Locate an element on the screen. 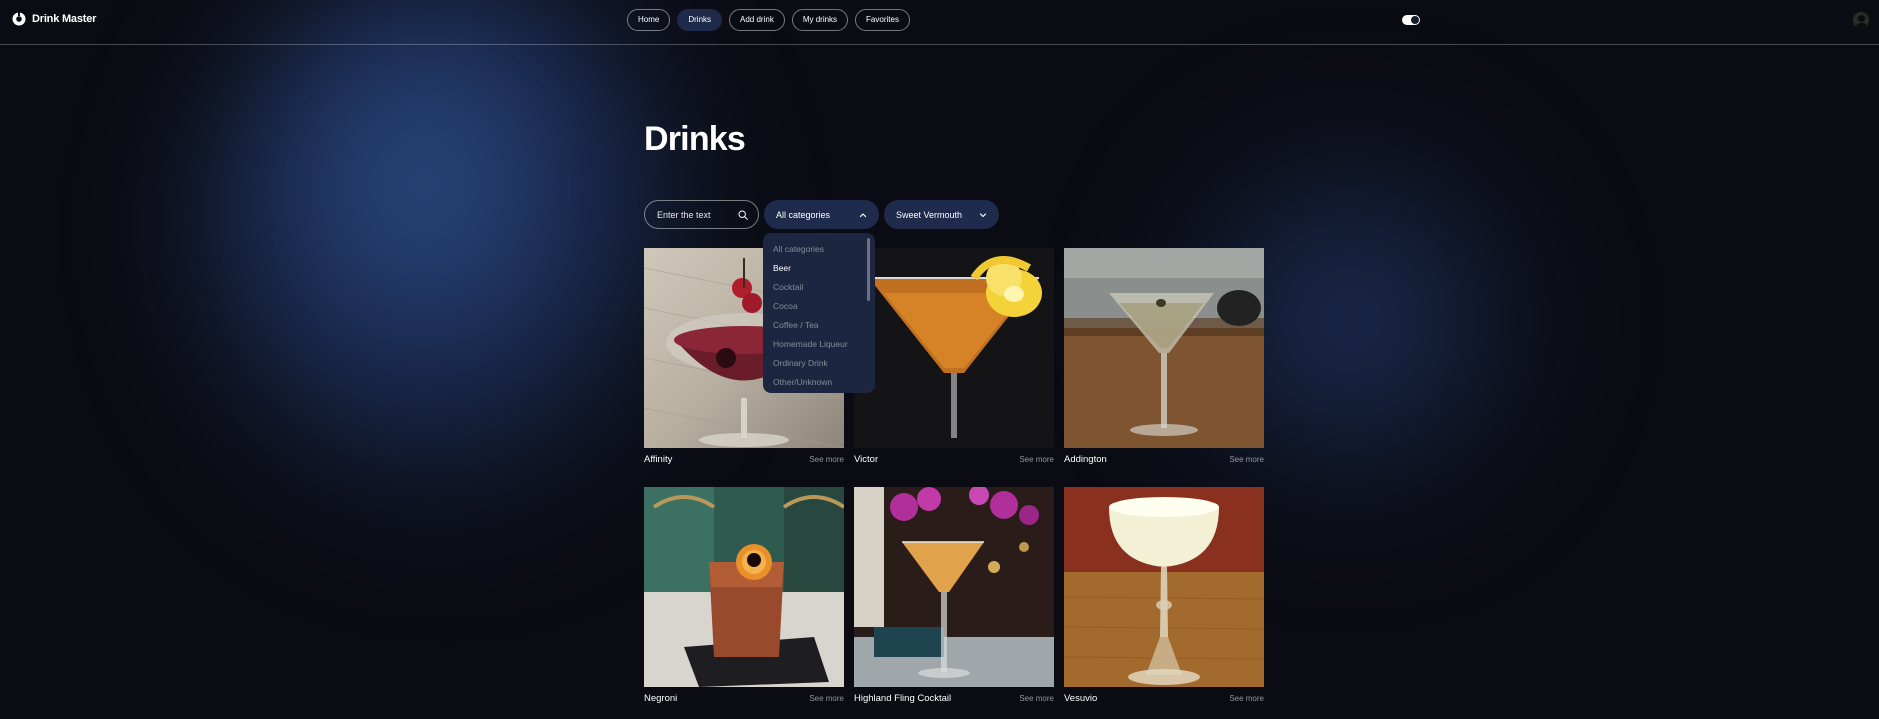 The width and height of the screenshot is (1879, 719). logo: Drink Master is located at coordinates (54, 19).